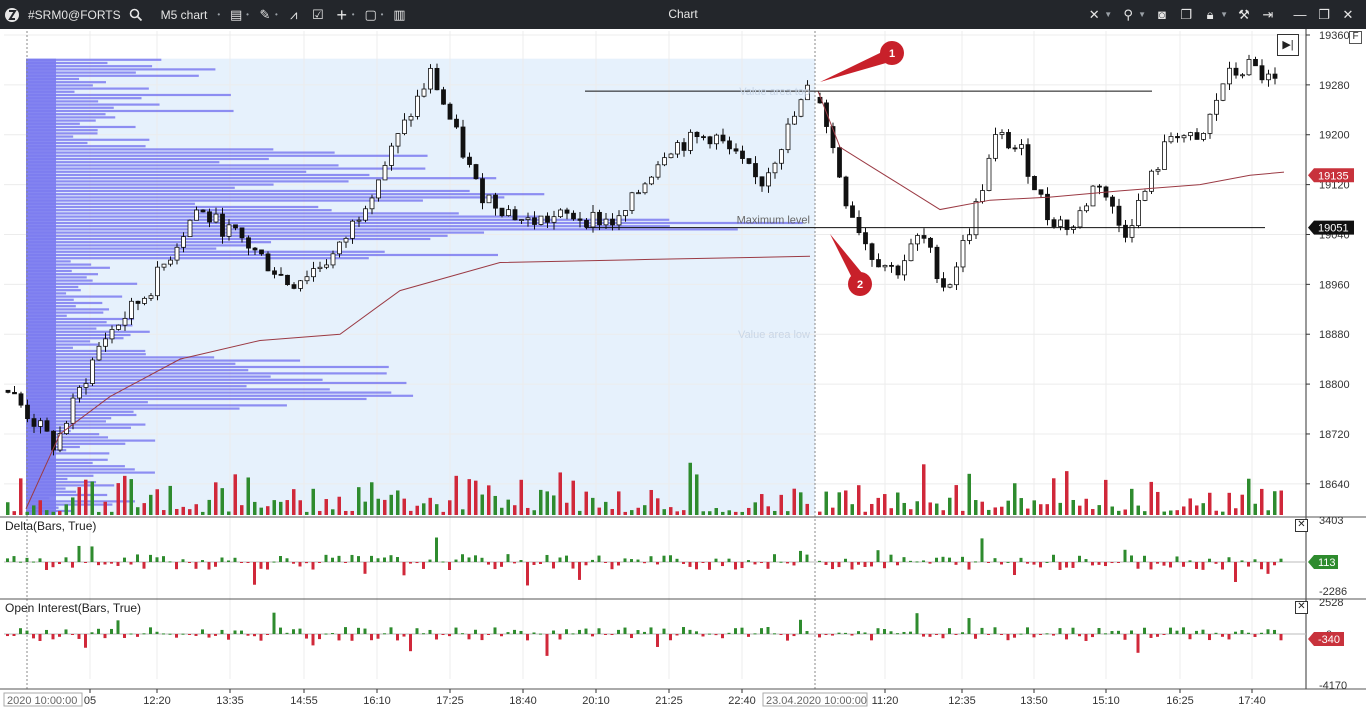  What do you see at coordinates (1329, 640) in the screenshot?
I see `oi-badge-label: -340` at bounding box center [1329, 640].